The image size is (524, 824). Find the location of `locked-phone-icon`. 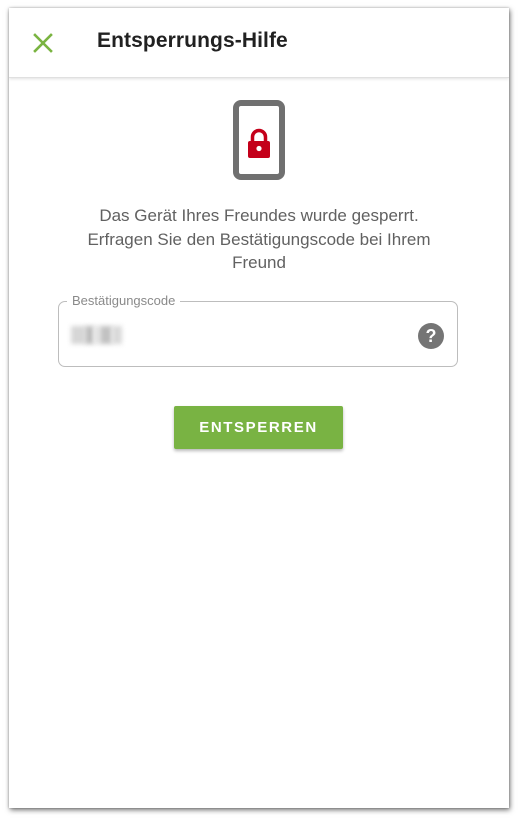

locked-phone-icon is located at coordinates (259, 142).